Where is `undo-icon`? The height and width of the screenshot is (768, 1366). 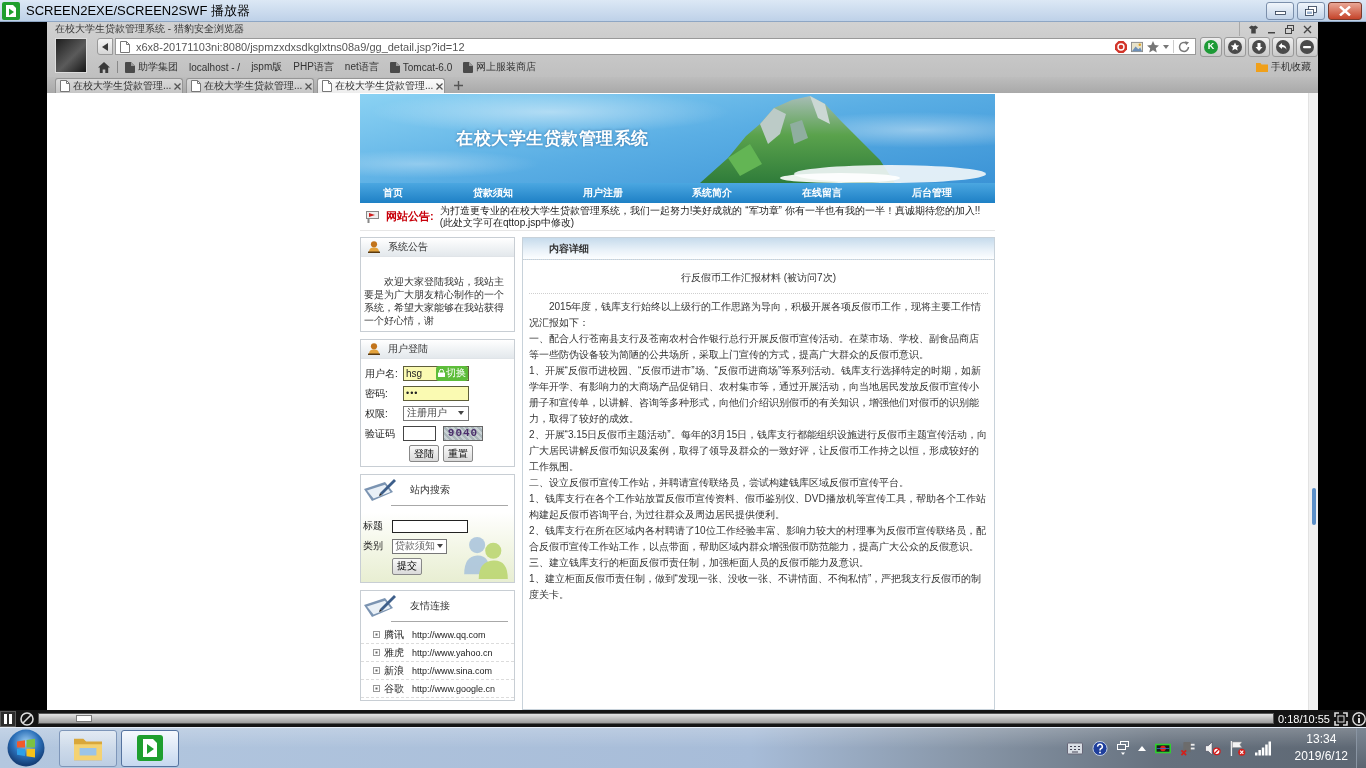
undo-icon is located at coordinates (1283, 46).